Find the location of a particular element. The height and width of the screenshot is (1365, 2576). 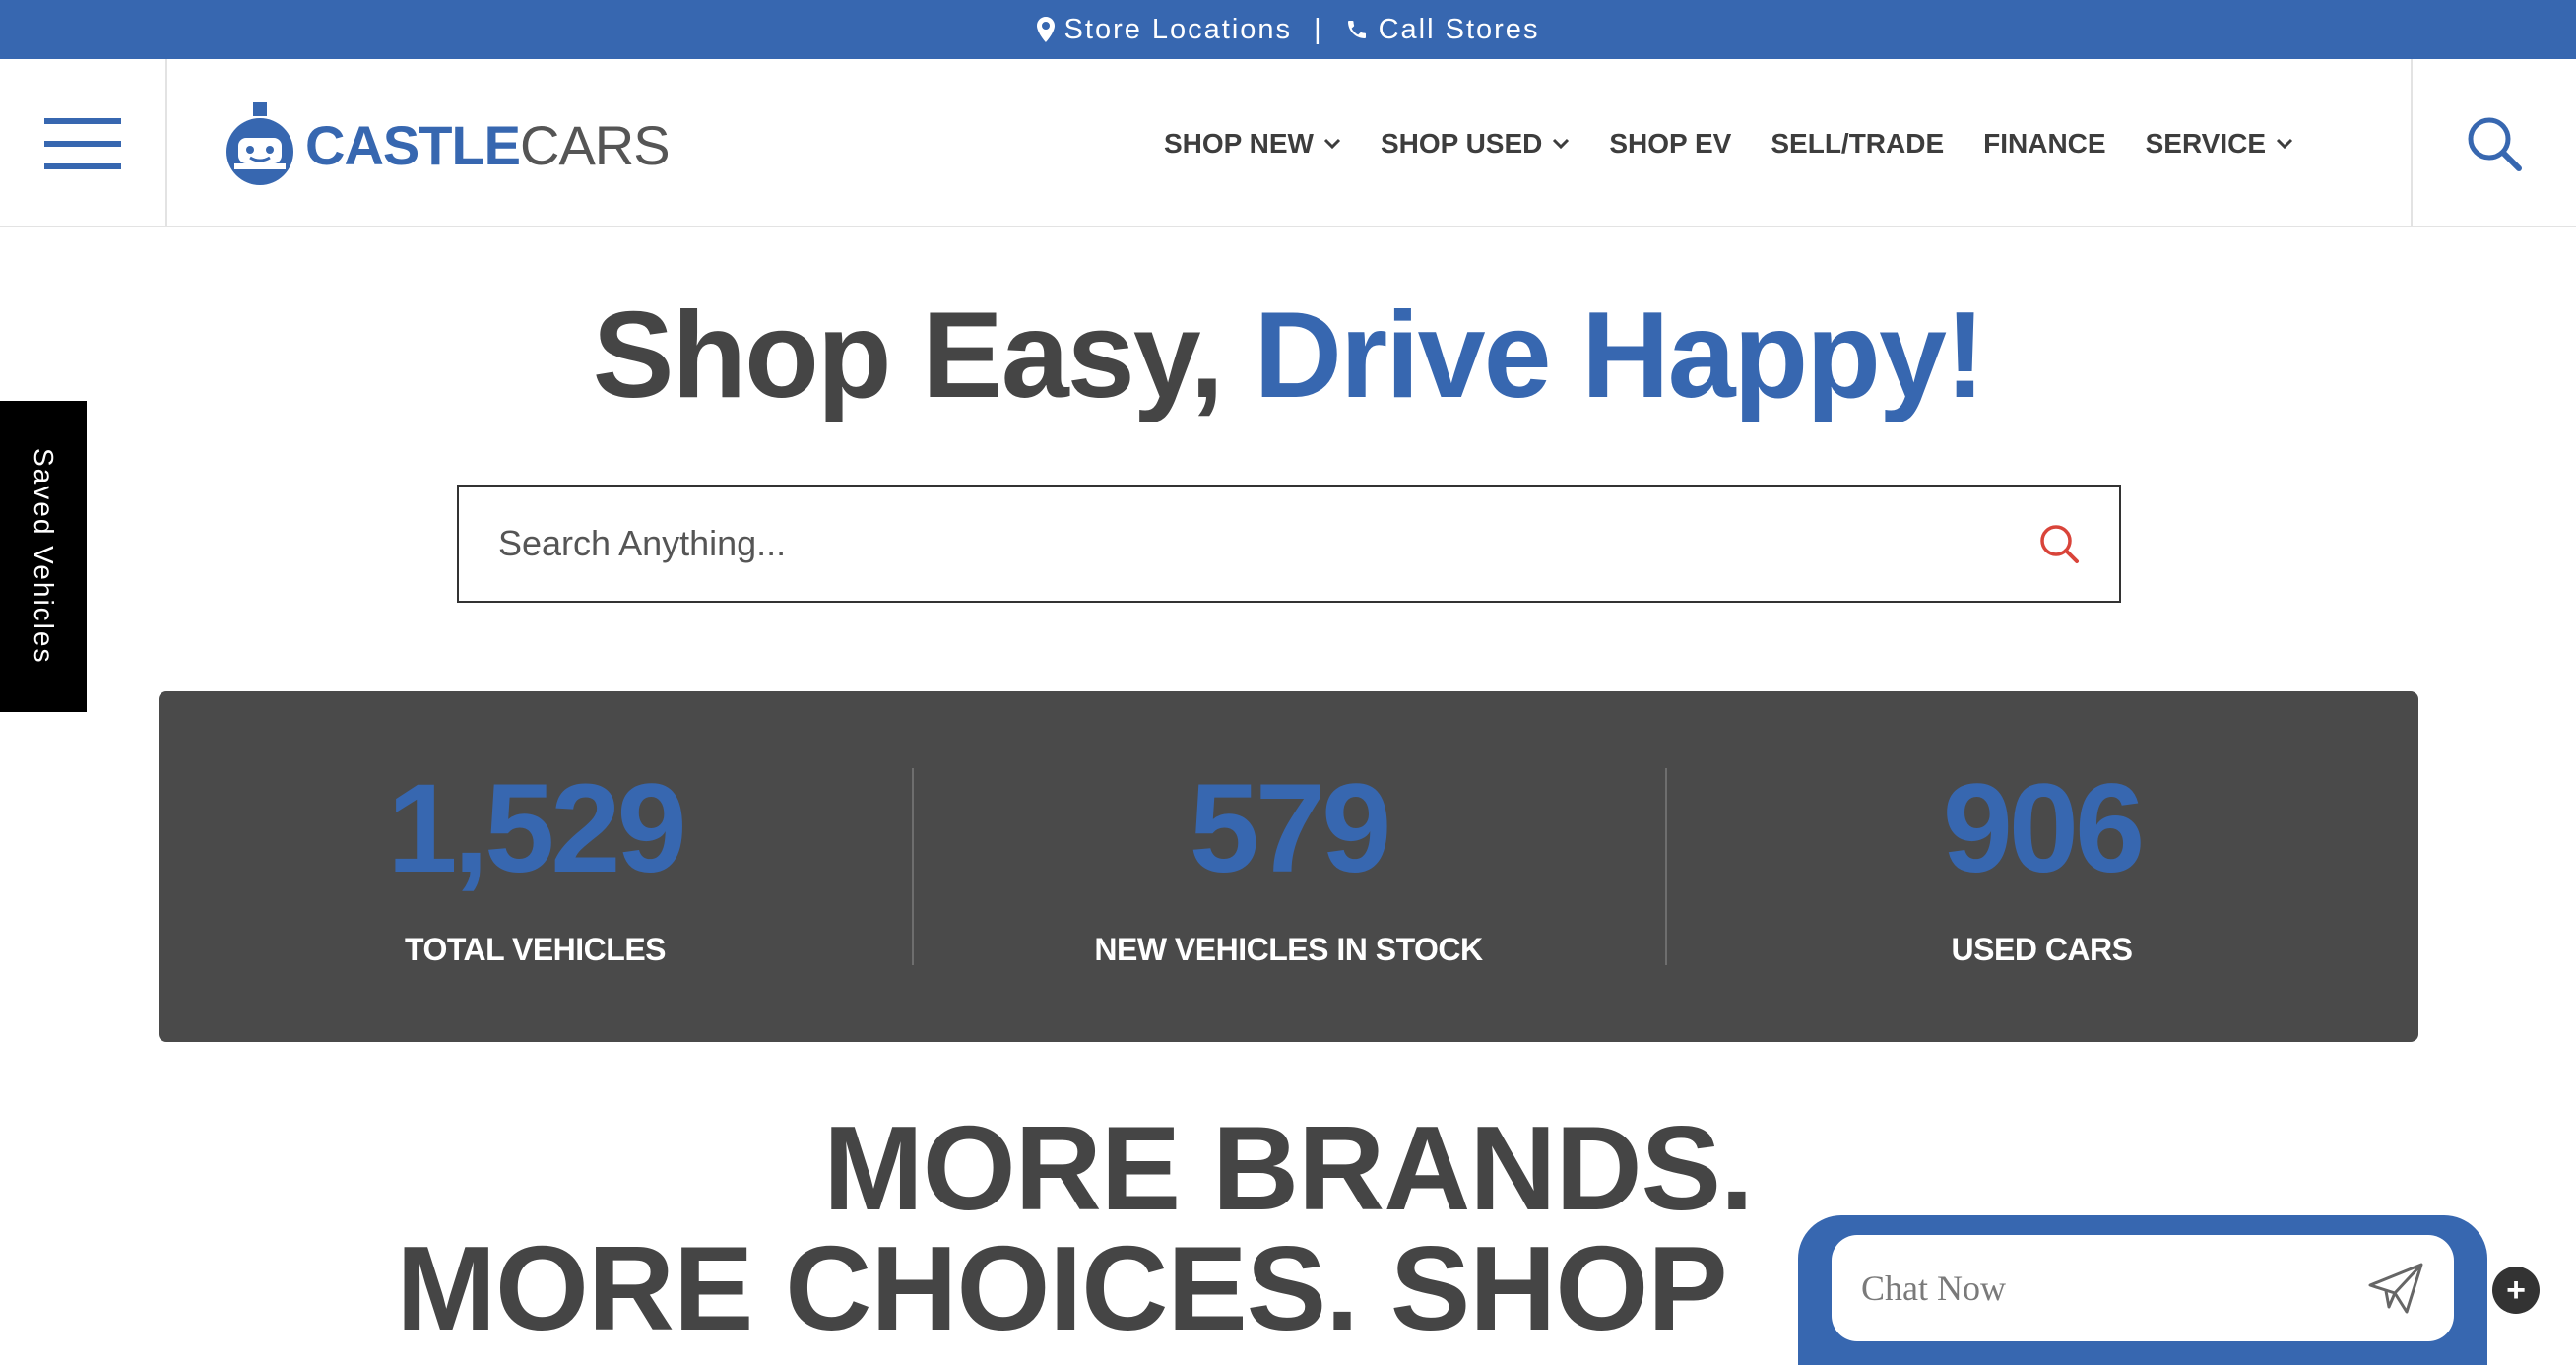

hamburger-icon is located at coordinates (82, 143).